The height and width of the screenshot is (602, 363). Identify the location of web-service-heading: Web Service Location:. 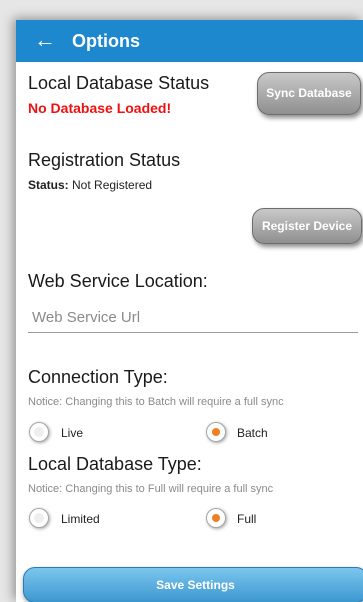
(118, 281).